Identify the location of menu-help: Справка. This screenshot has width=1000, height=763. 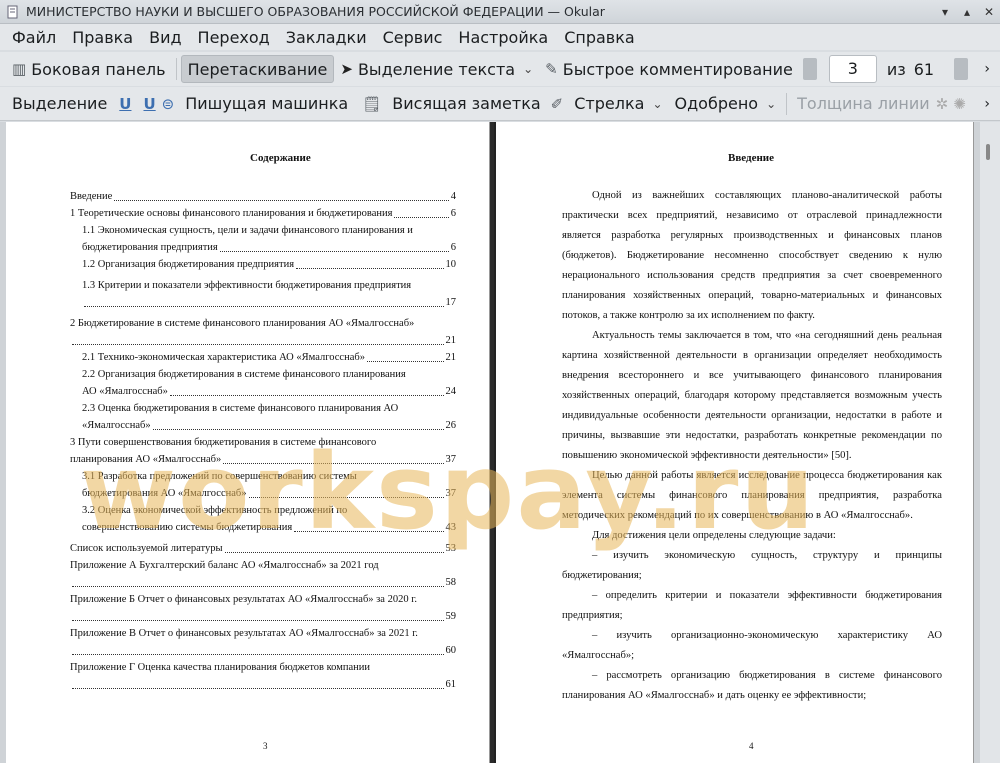
(599, 37).